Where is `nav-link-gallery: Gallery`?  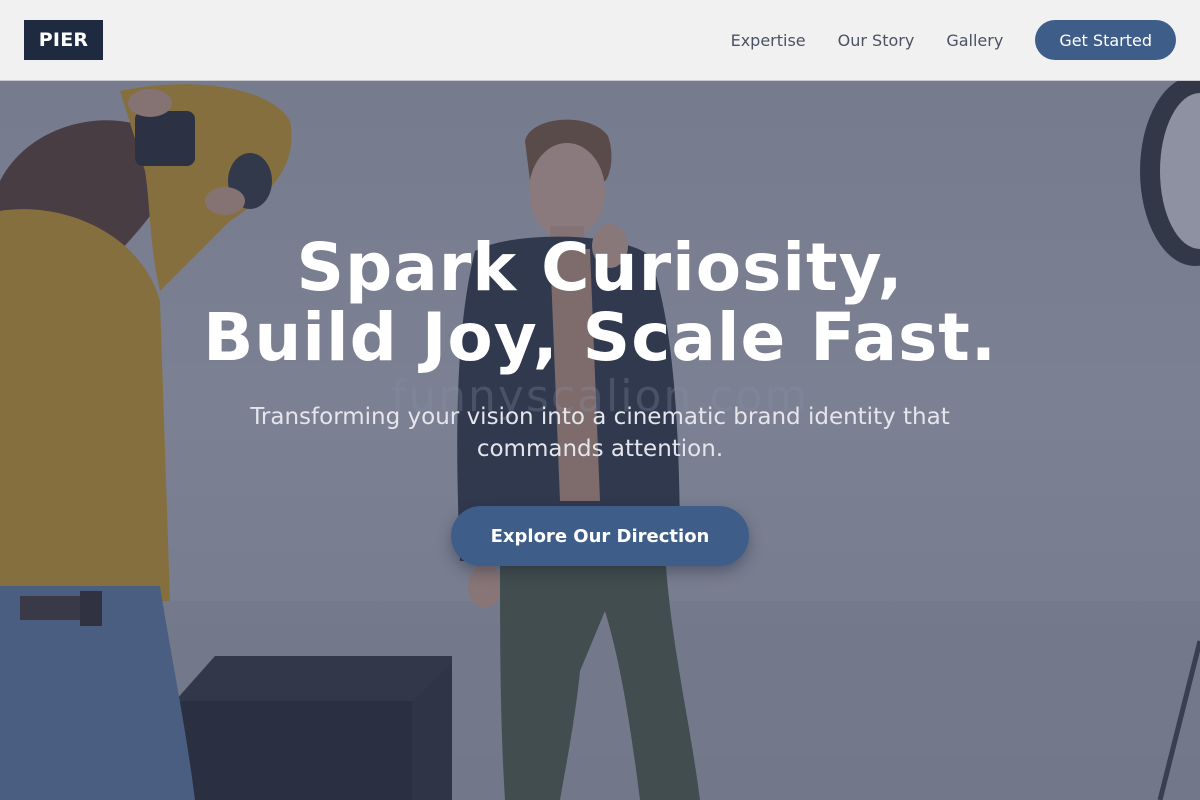
nav-link-gallery: Gallery is located at coordinates (974, 40).